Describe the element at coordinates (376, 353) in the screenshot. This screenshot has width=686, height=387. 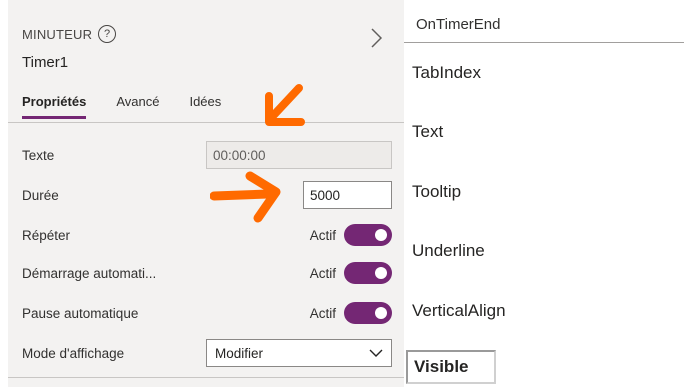
I see `chevron-down-icon` at that location.